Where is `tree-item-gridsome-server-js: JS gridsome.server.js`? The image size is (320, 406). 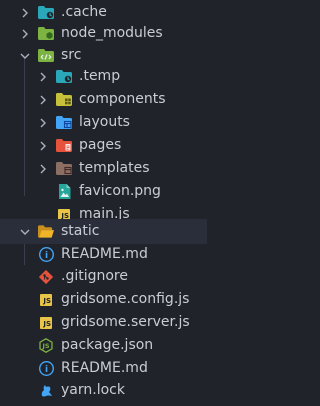
tree-item-gridsome-server-js: JS gridsome.server.js is located at coordinates (103, 322).